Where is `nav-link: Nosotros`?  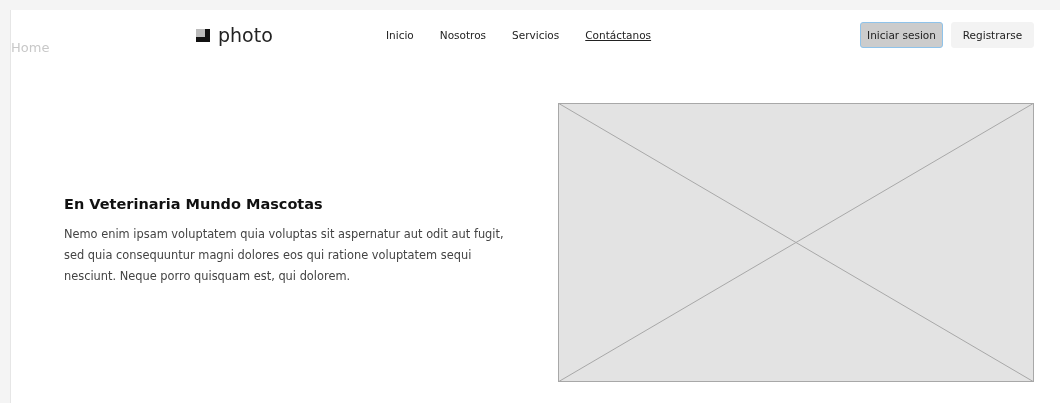
nav-link: Nosotros is located at coordinates (463, 35).